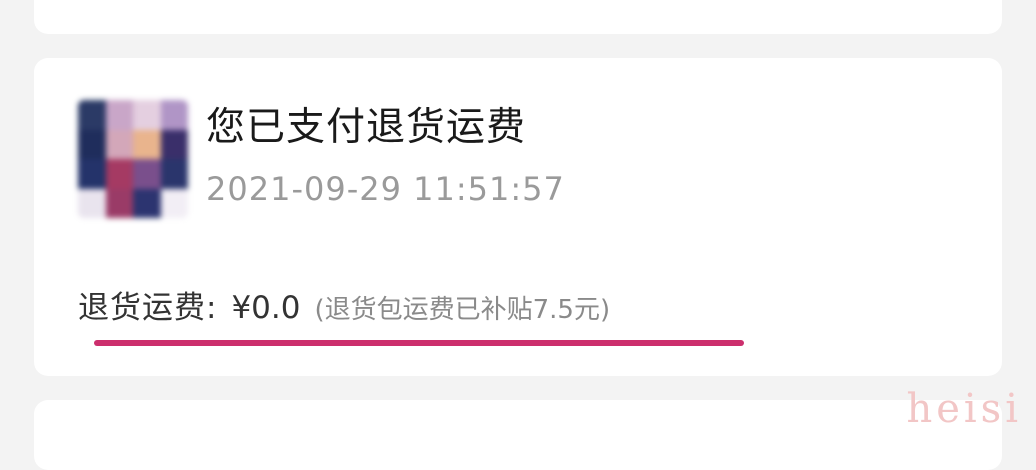  I want to click on fee-label: 退货运费:, so click(148, 308).